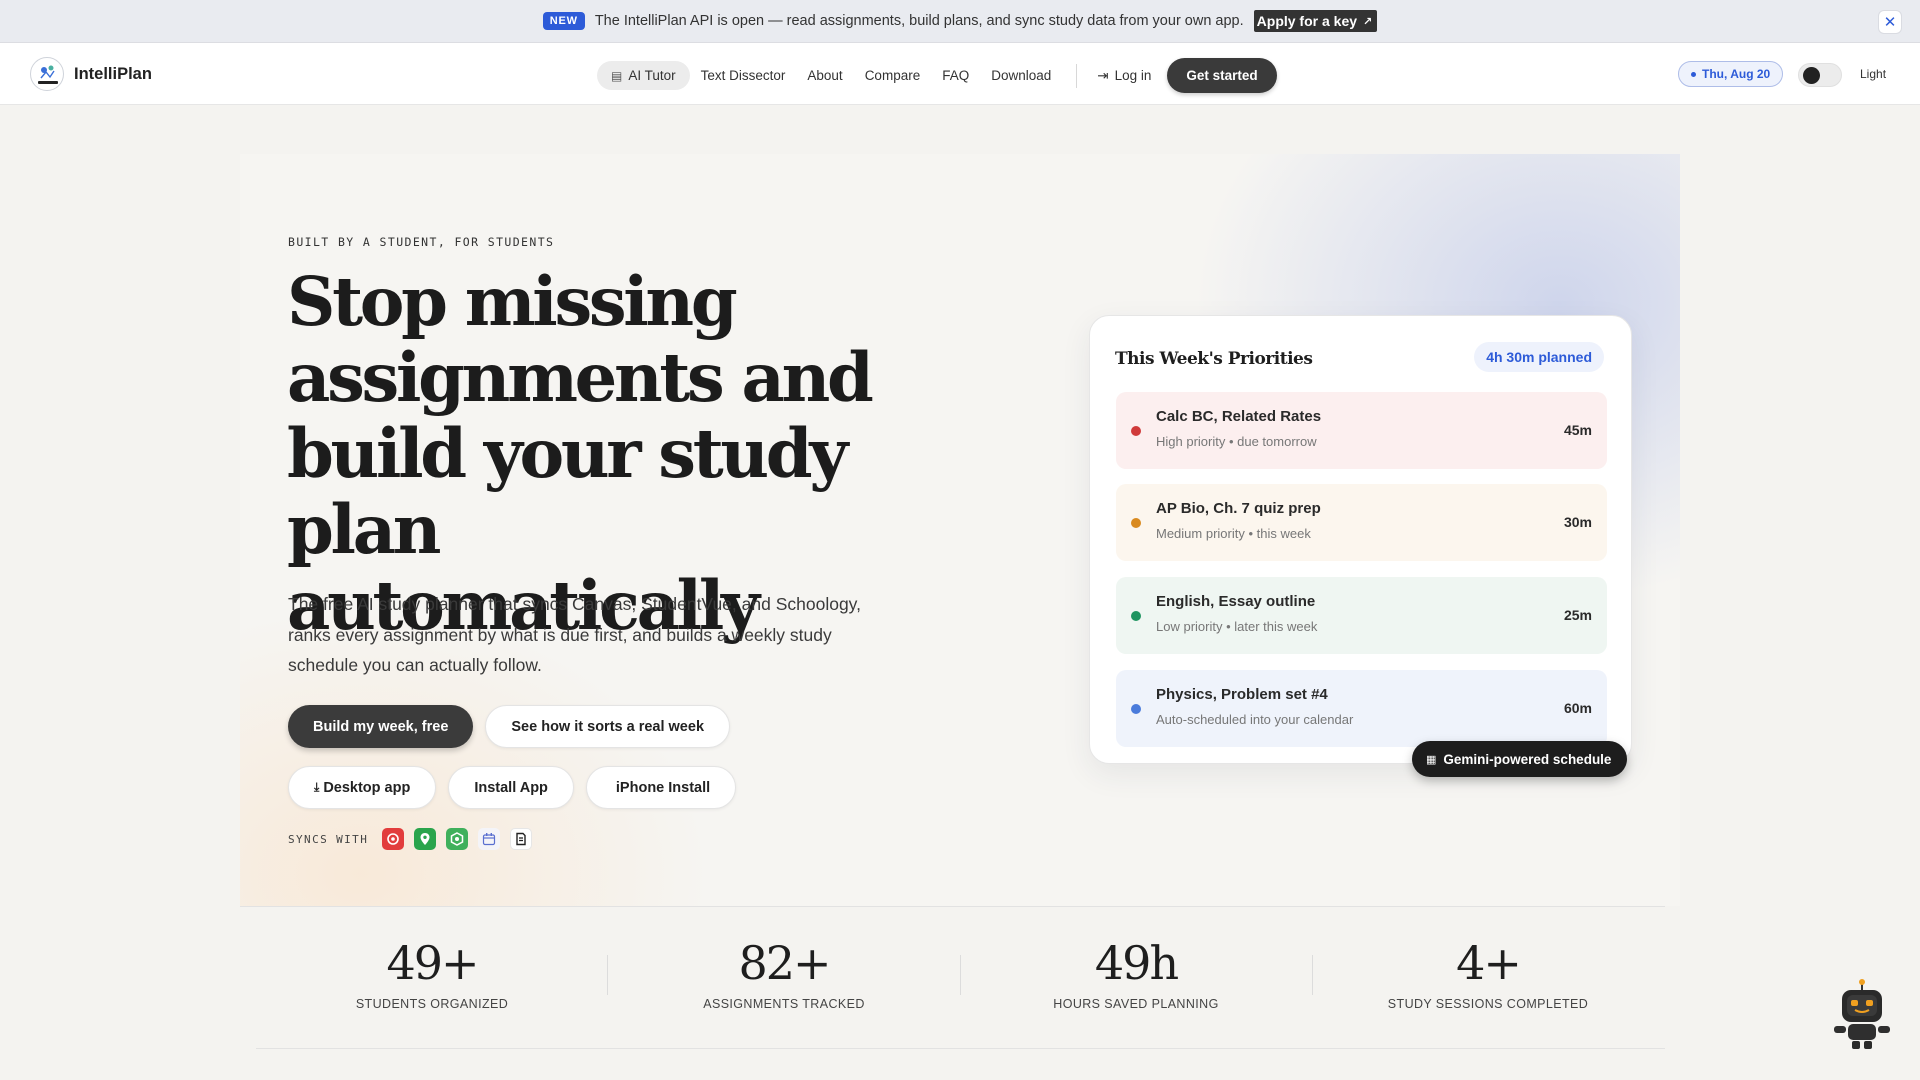 The image size is (1920, 1080). Describe the element at coordinates (521, 839) in the screenshot. I see `document-icon` at that location.